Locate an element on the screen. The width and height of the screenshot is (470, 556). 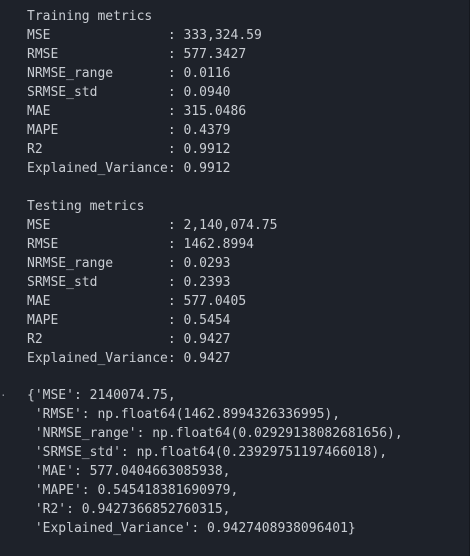
testing-metric-line: MSE : 2,140,074.75 is located at coordinates (152, 225).